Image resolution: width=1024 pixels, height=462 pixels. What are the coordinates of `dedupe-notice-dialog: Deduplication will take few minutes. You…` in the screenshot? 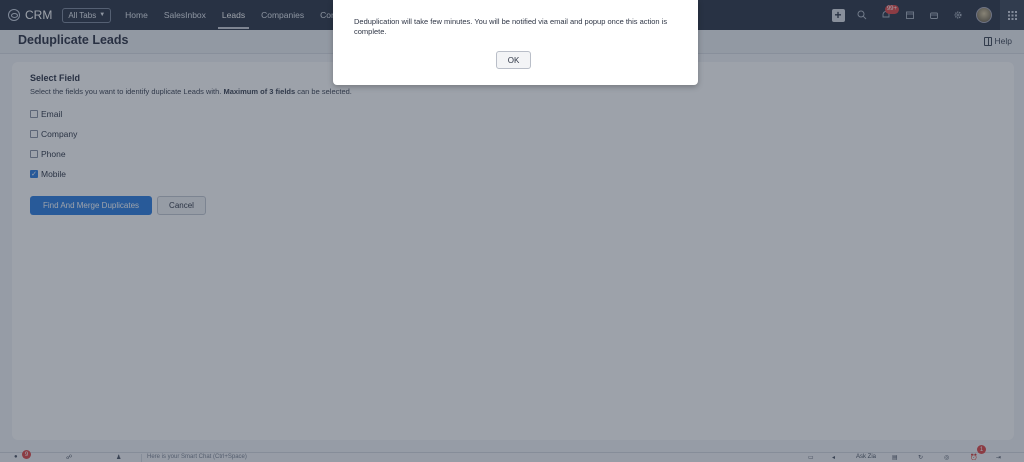 It's located at (515, 42).